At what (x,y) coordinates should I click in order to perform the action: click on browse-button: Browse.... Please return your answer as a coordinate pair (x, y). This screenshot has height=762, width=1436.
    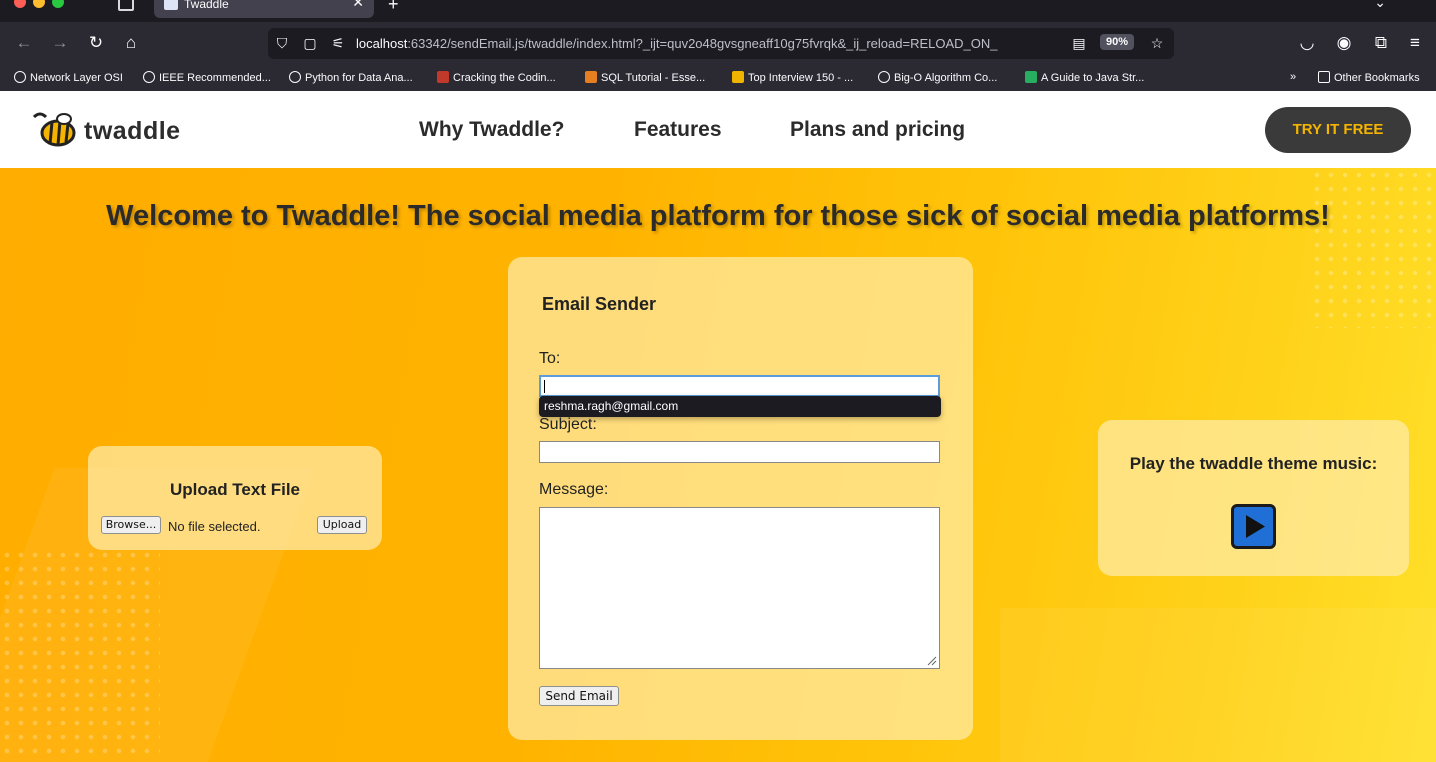
    Looking at the image, I should click on (131, 525).